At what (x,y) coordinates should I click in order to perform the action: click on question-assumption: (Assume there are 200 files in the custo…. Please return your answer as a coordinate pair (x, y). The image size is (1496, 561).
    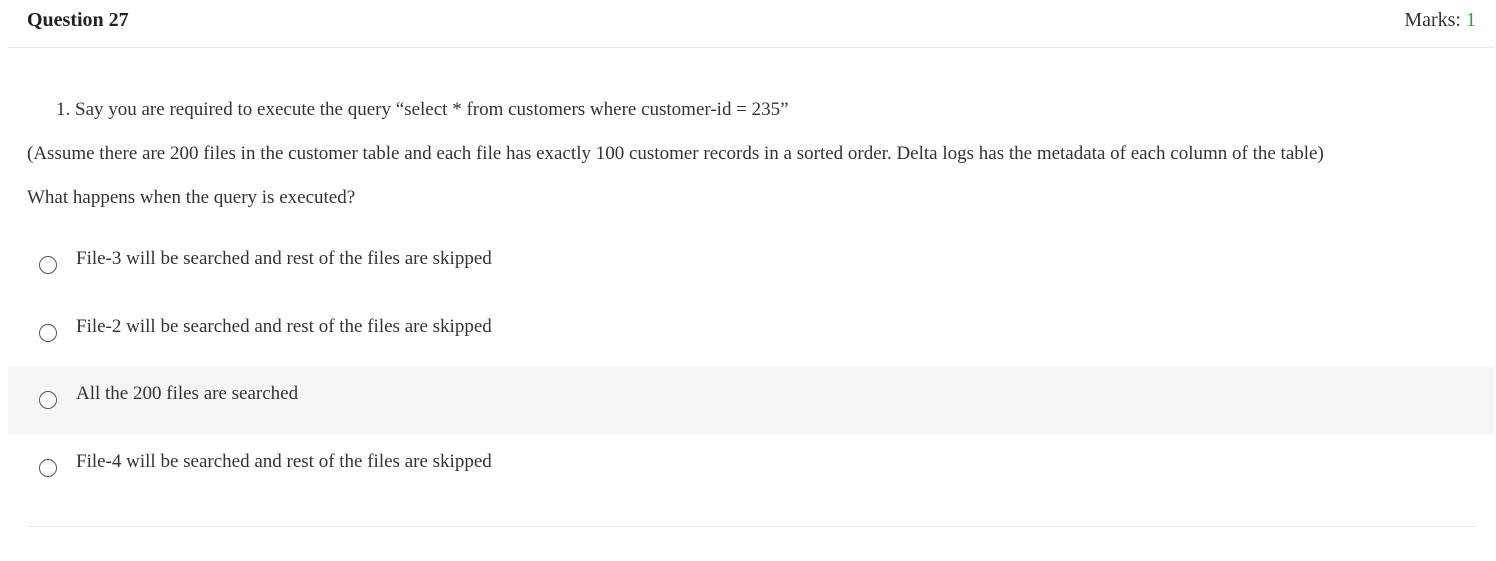
    Looking at the image, I should click on (675, 153).